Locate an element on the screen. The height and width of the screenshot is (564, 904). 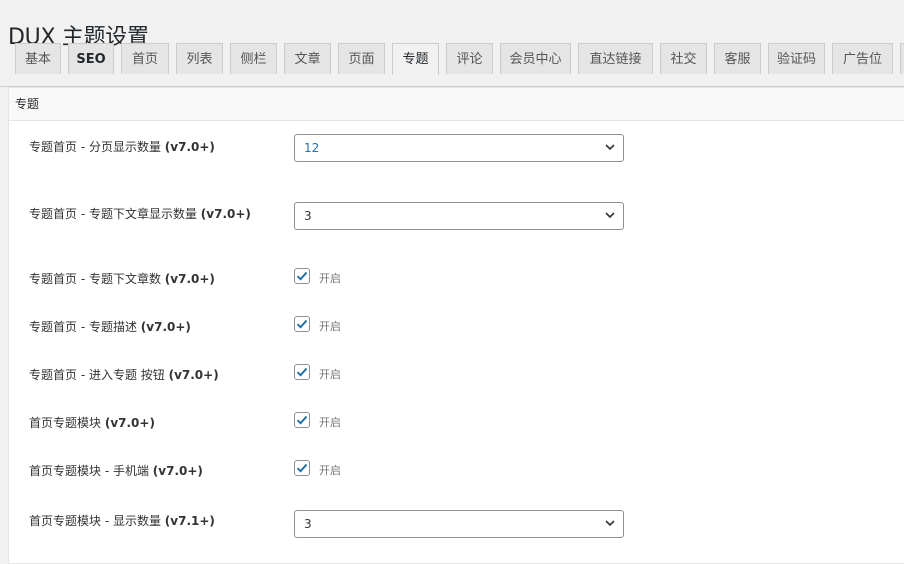
tab-page: 页面 is located at coordinates (361, 58).